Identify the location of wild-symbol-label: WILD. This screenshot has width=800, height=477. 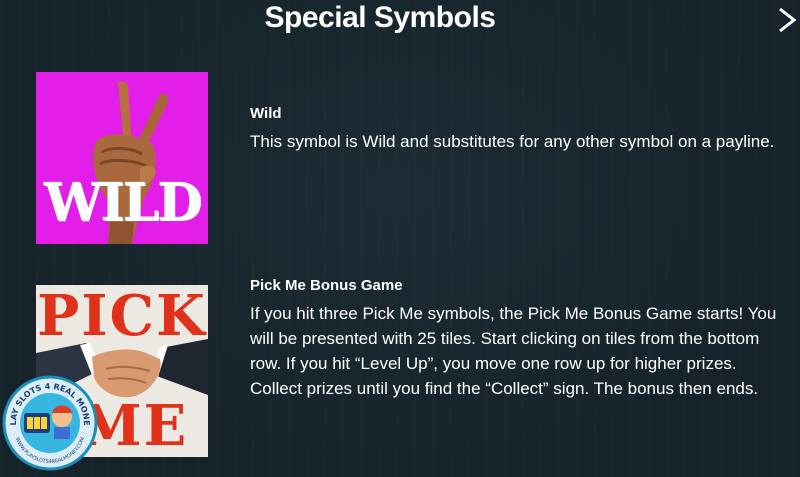
(122, 202).